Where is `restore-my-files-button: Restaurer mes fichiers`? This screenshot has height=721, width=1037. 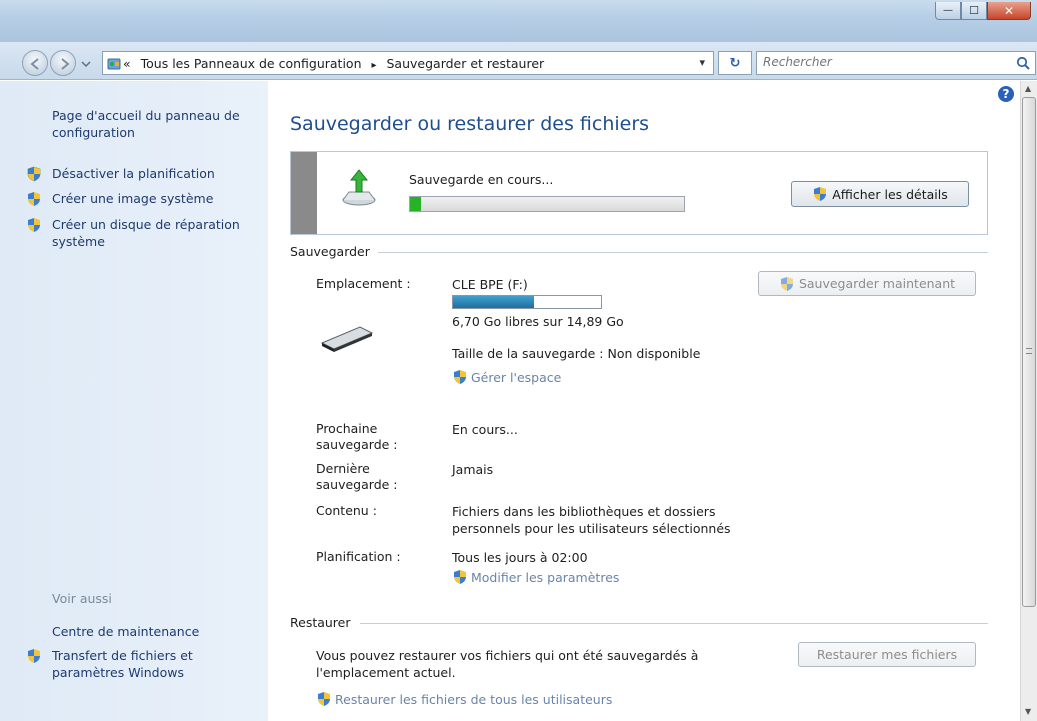 restore-my-files-button: Restaurer mes fichiers is located at coordinates (887, 654).